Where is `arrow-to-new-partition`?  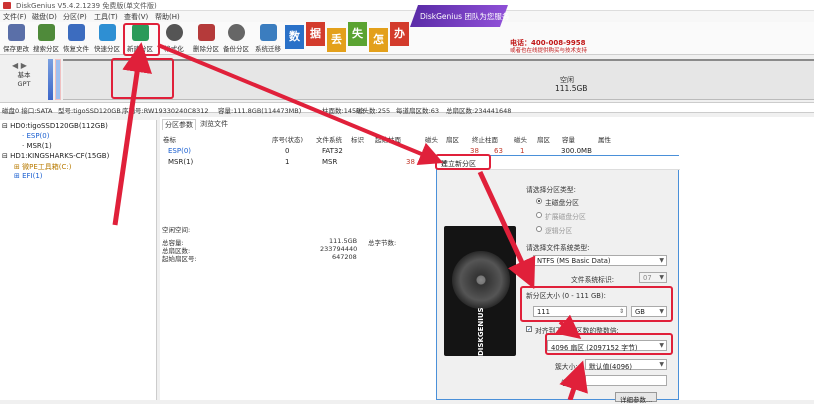 arrow-to-new-partition is located at coordinates (132, 134).